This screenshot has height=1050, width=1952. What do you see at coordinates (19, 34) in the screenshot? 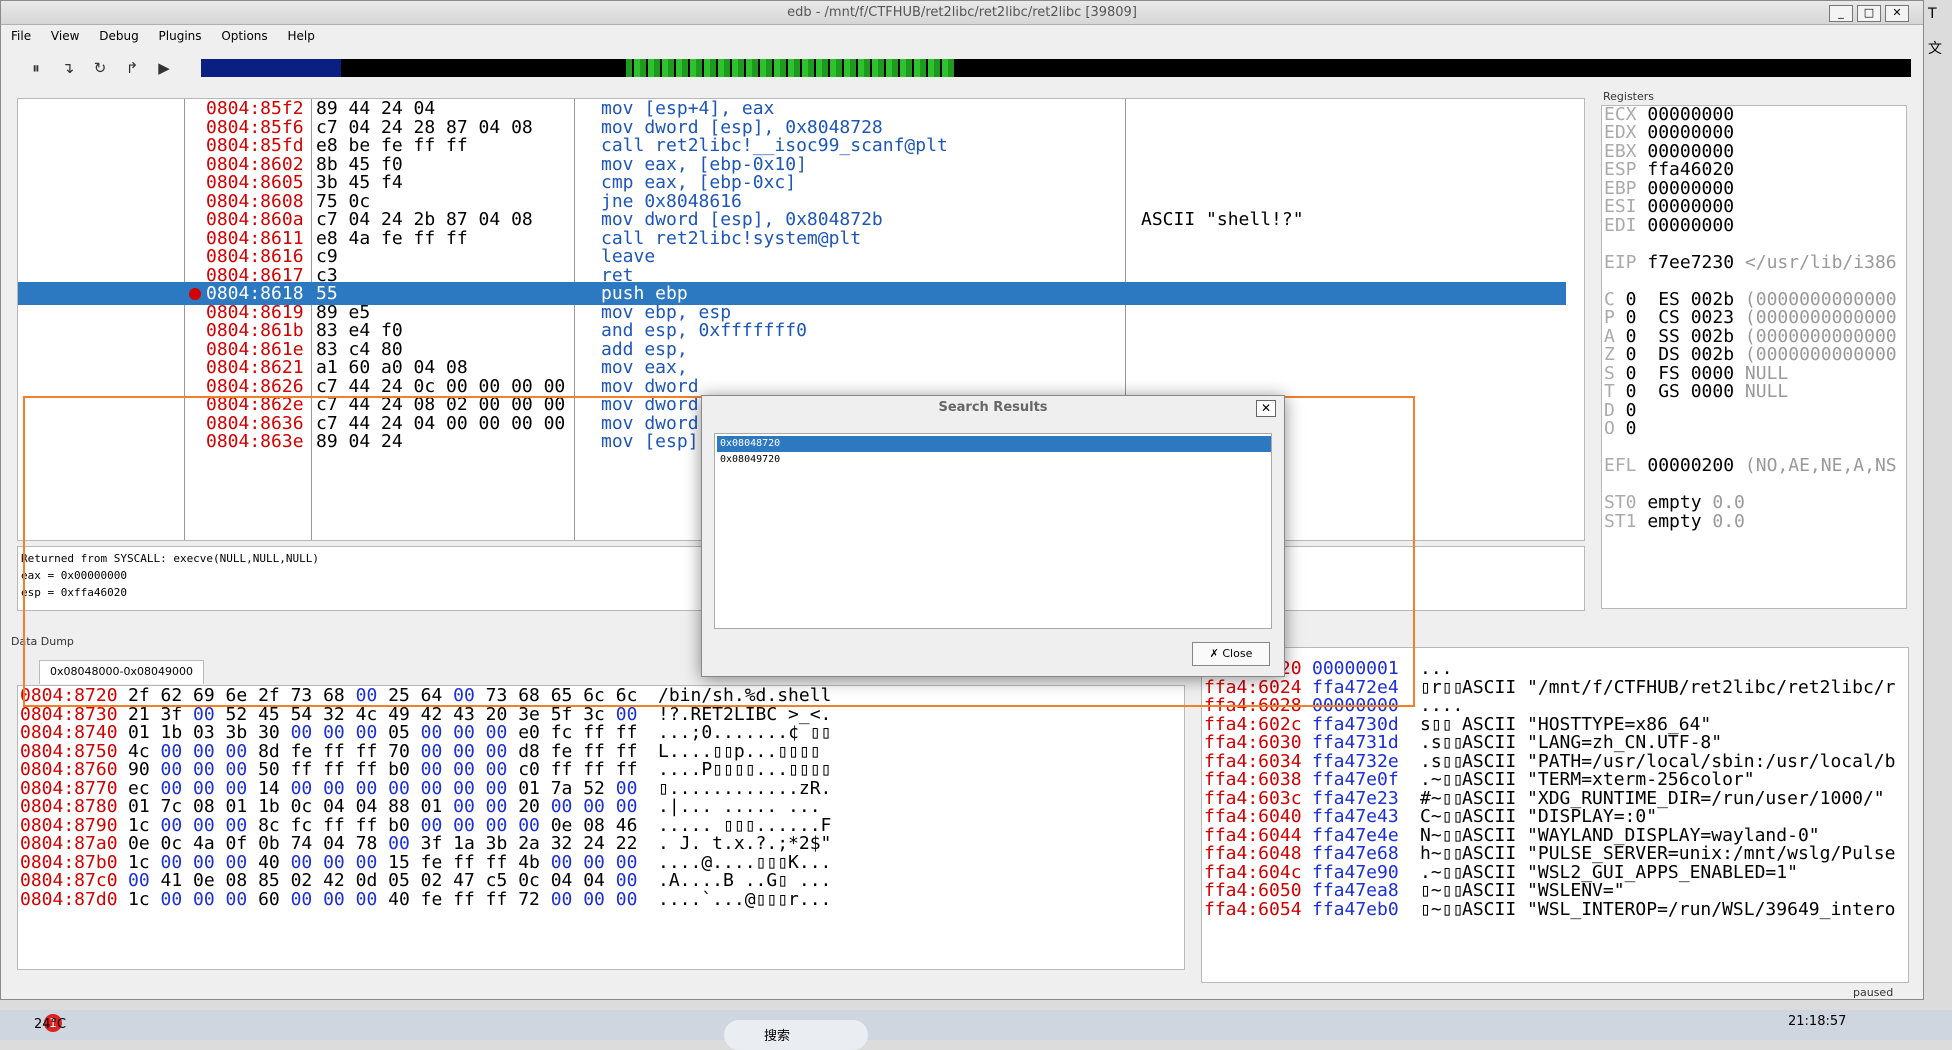
I see `menu-file: File` at bounding box center [19, 34].